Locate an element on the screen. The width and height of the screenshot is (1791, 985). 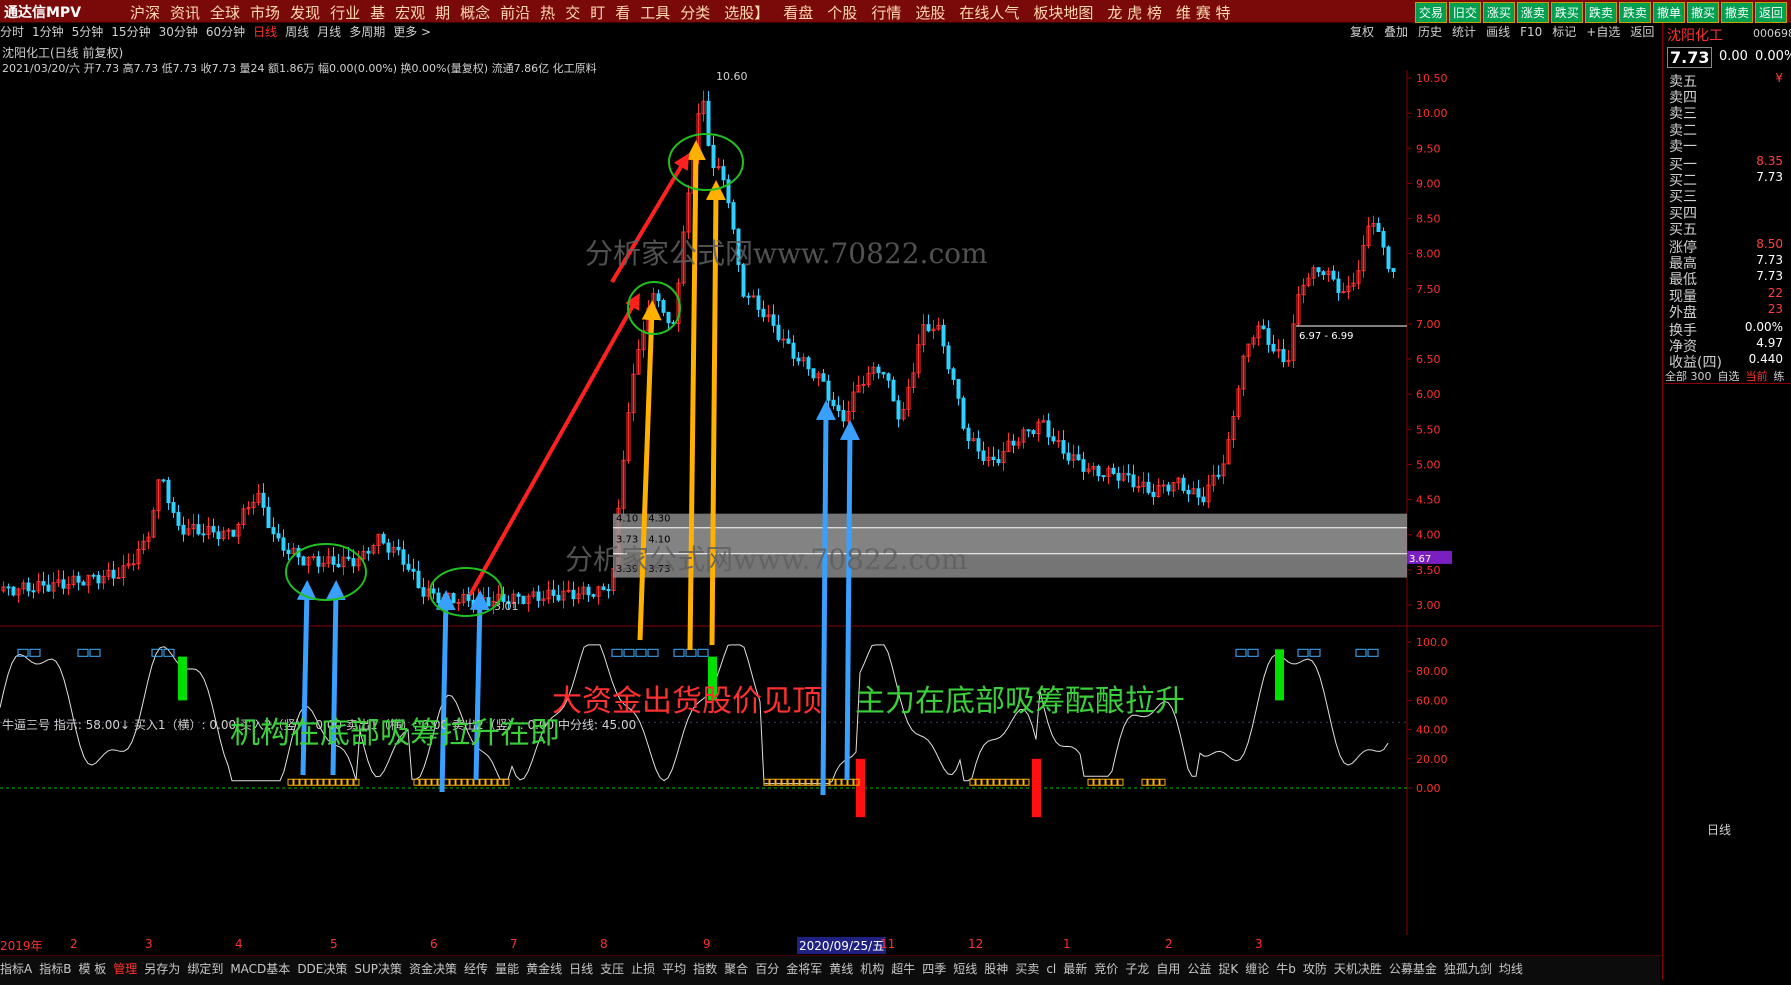
tool-button-5: 跌卖 is located at coordinates (1600, 12).